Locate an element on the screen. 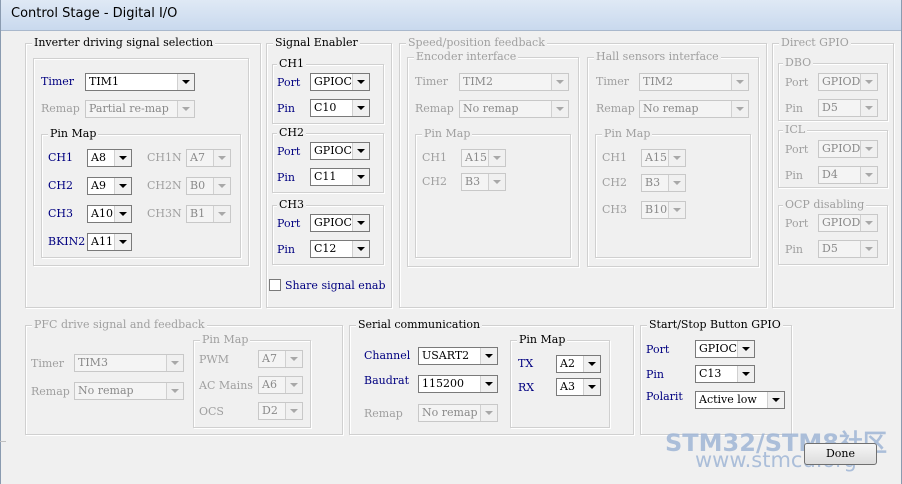  share-signal-checkbox is located at coordinates (275, 285).